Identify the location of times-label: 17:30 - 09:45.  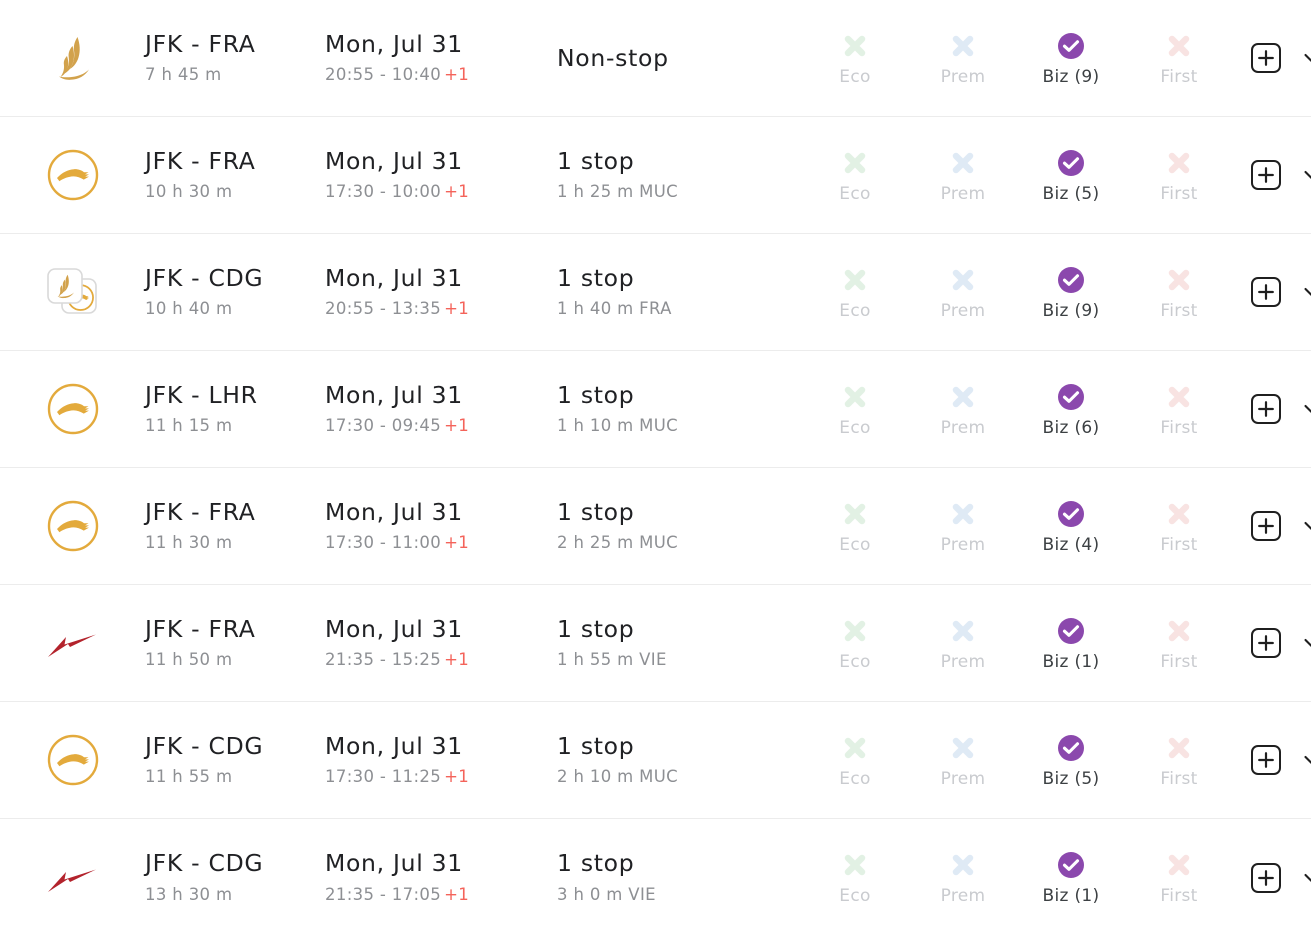
(383, 426).